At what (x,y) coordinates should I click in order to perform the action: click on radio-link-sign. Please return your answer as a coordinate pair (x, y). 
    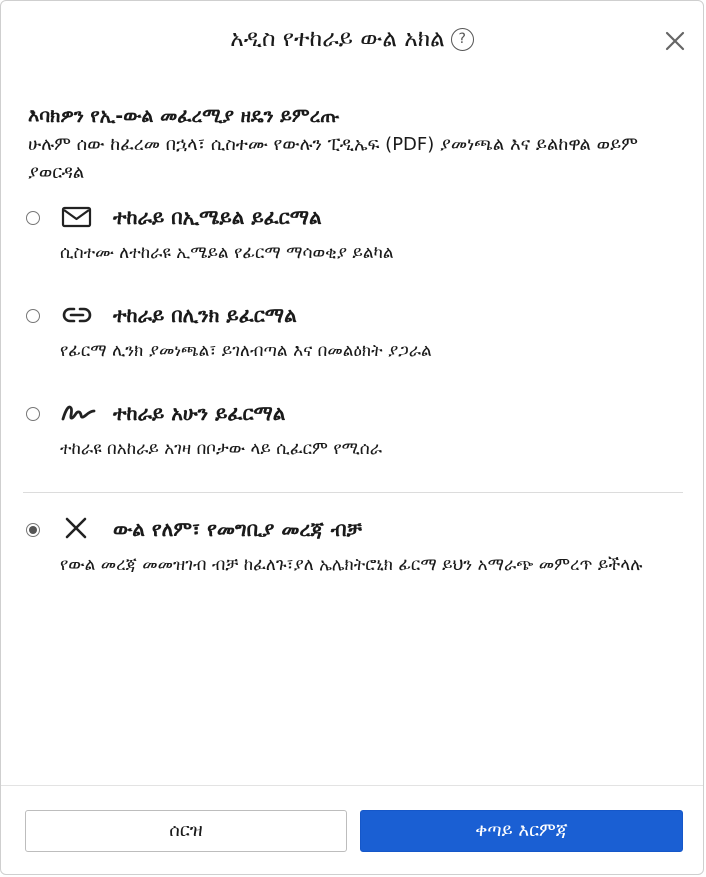
    Looking at the image, I should click on (33, 316).